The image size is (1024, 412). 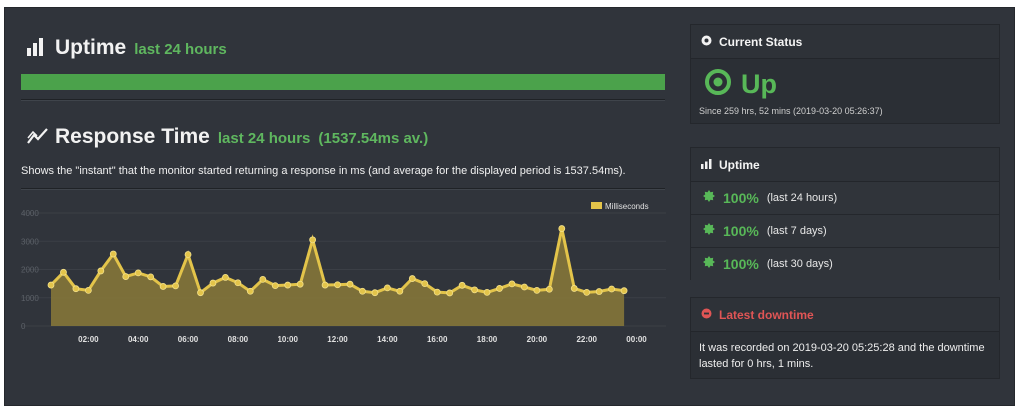 What do you see at coordinates (343, 100) in the screenshot?
I see `divider` at bounding box center [343, 100].